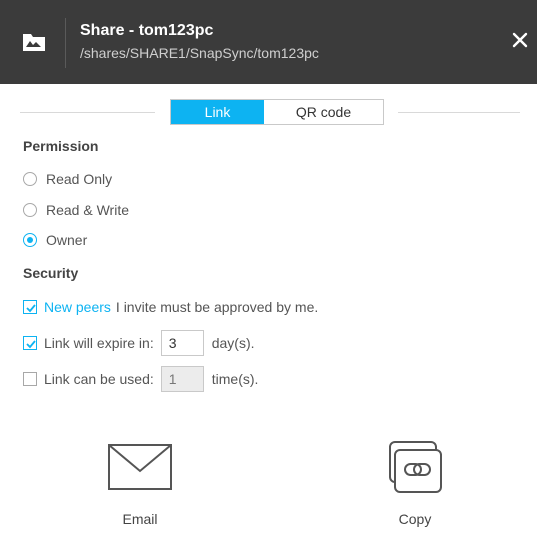 The height and width of the screenshot is (555, 537). What do you see at coordinates (34, 42) in the screenshot?
I see `shared-folder-icon` at bounding box center [34, 42].